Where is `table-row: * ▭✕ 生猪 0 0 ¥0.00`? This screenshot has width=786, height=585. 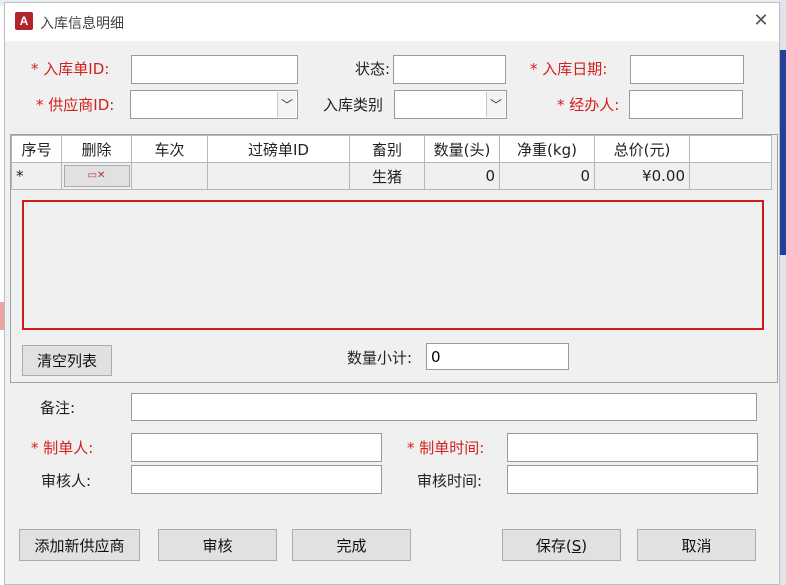 table-row: * ▭✕ 生猪 0 0 ¥0.00 is located at coordinates (391, 176).